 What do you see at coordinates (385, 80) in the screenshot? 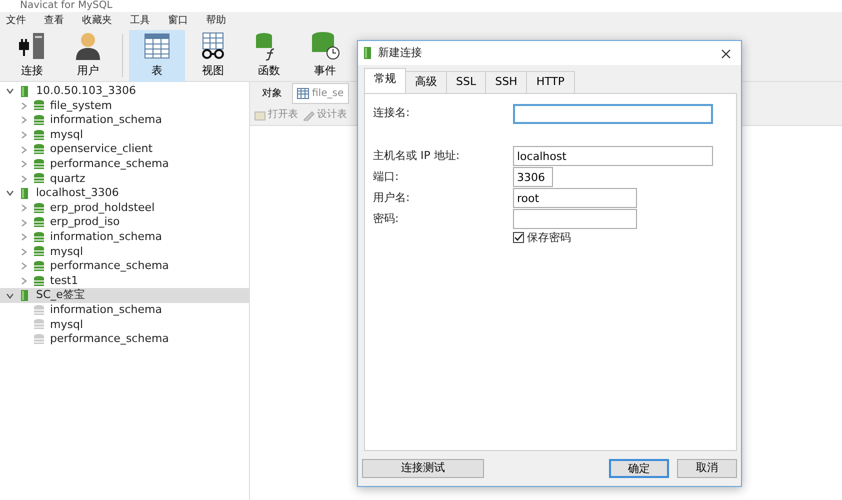
I see `tab: 常规` at bounding box center [385, 80].